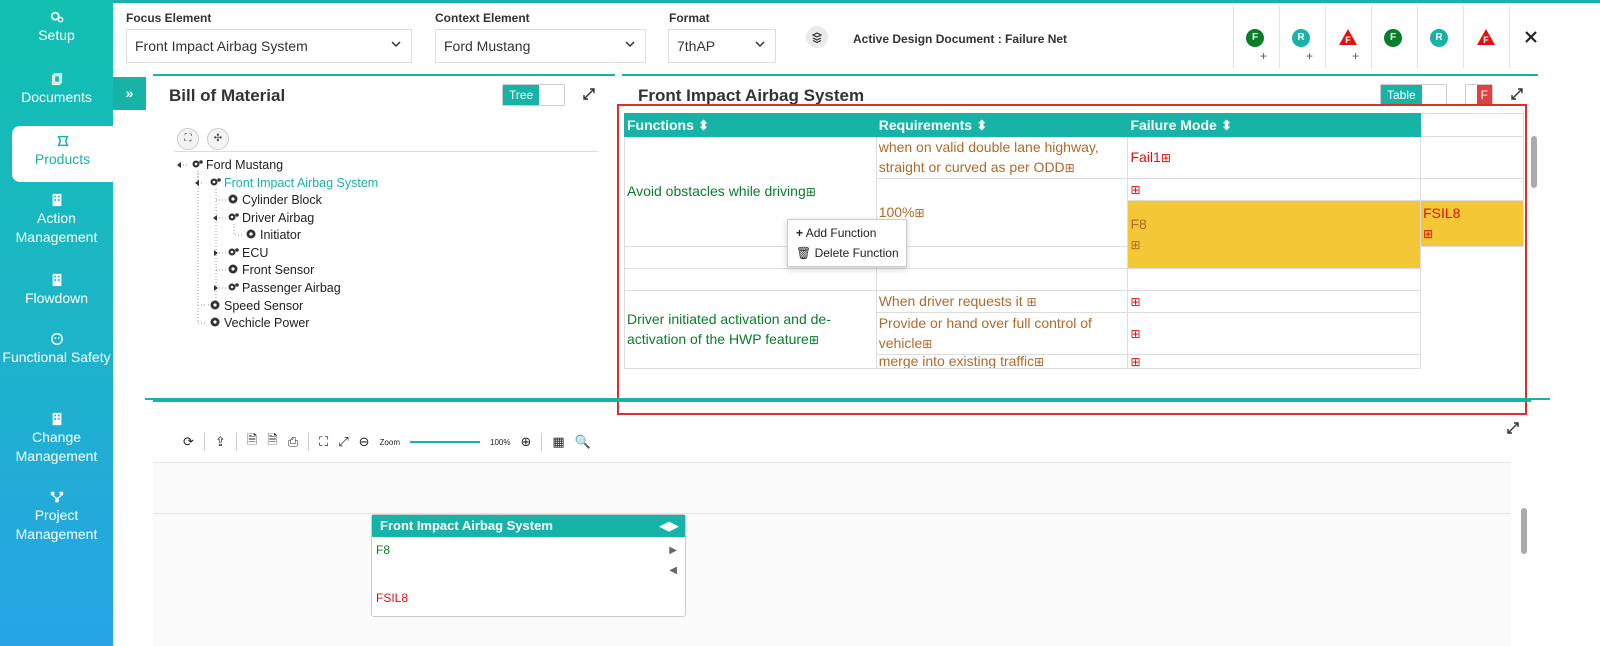  I want to click on tree-item: Initiator, so click(273, 235).